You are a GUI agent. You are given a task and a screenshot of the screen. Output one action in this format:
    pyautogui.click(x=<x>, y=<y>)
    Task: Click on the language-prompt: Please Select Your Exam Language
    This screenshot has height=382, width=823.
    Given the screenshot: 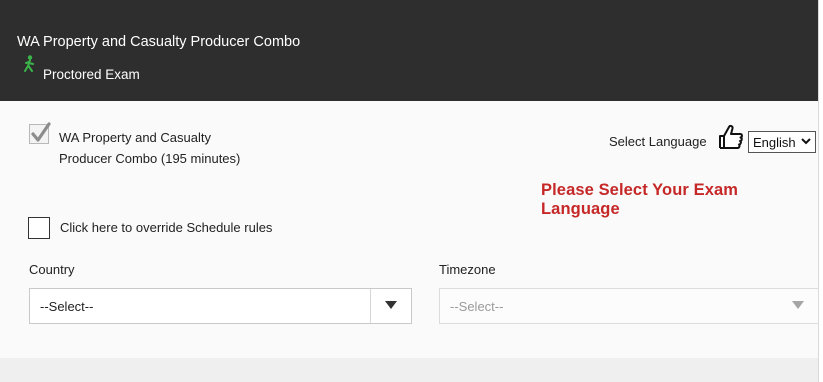 What is the action you would take?
    pyautogui.click(x=640, y=199)
    